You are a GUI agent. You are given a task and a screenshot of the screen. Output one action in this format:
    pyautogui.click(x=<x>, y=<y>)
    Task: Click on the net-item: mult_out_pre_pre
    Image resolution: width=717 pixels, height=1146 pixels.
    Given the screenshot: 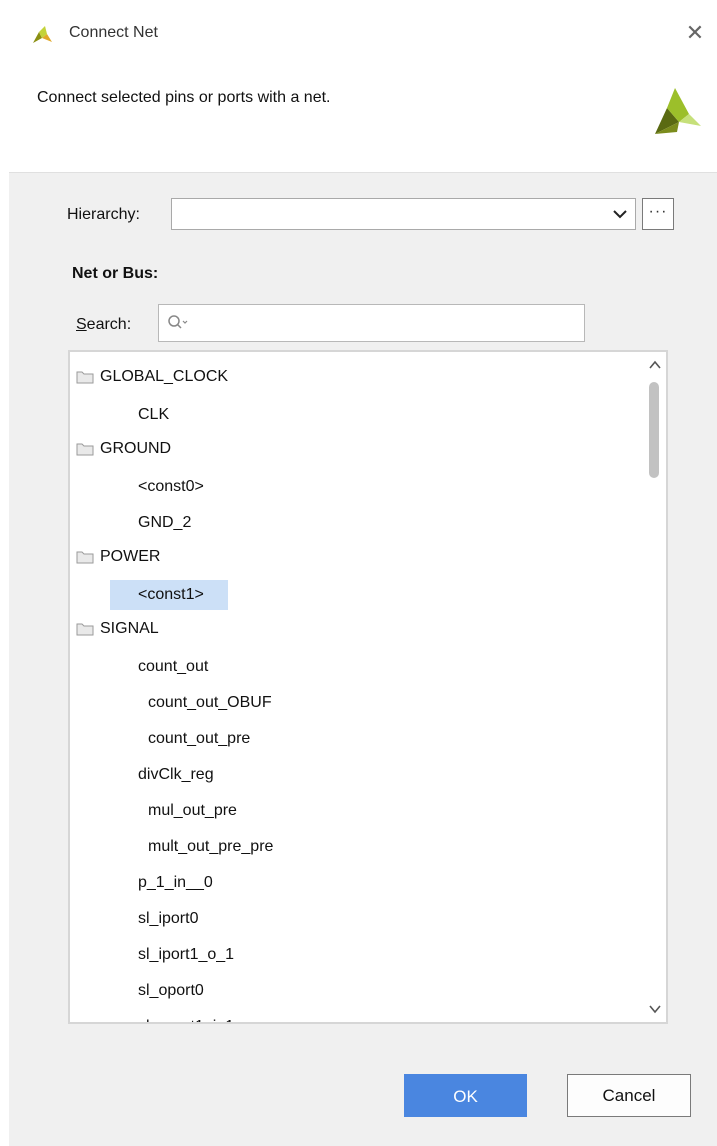 What is the action you would take?
    pyautogui.click(x=310, y=847)
    